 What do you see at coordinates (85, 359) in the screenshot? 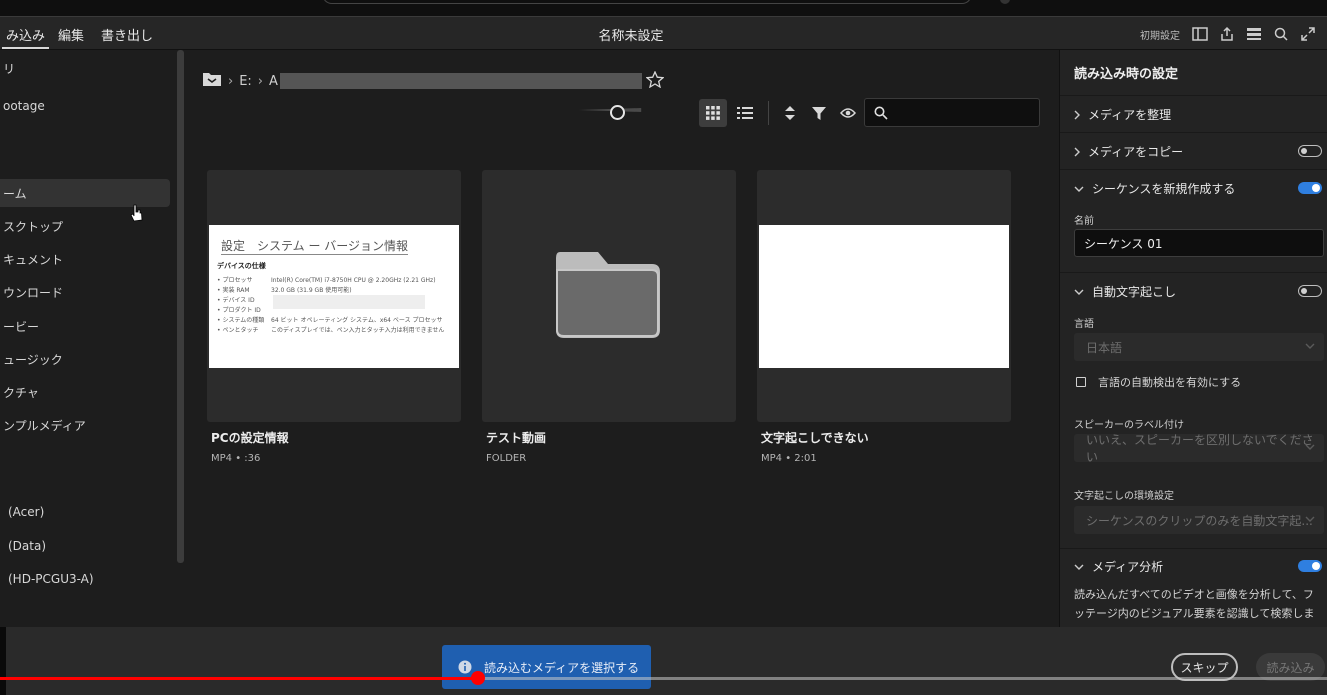
I see `sidebar-item-music: ュージック` at bounding box center [85, 359].